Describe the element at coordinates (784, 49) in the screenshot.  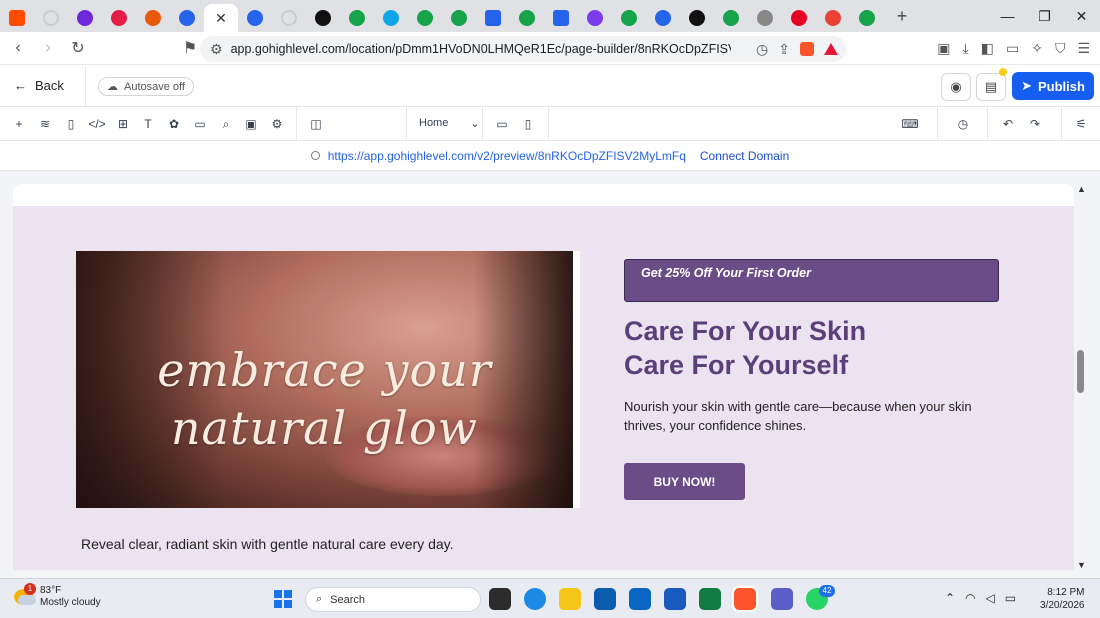
I see `share-icon: ⇪` at that location.